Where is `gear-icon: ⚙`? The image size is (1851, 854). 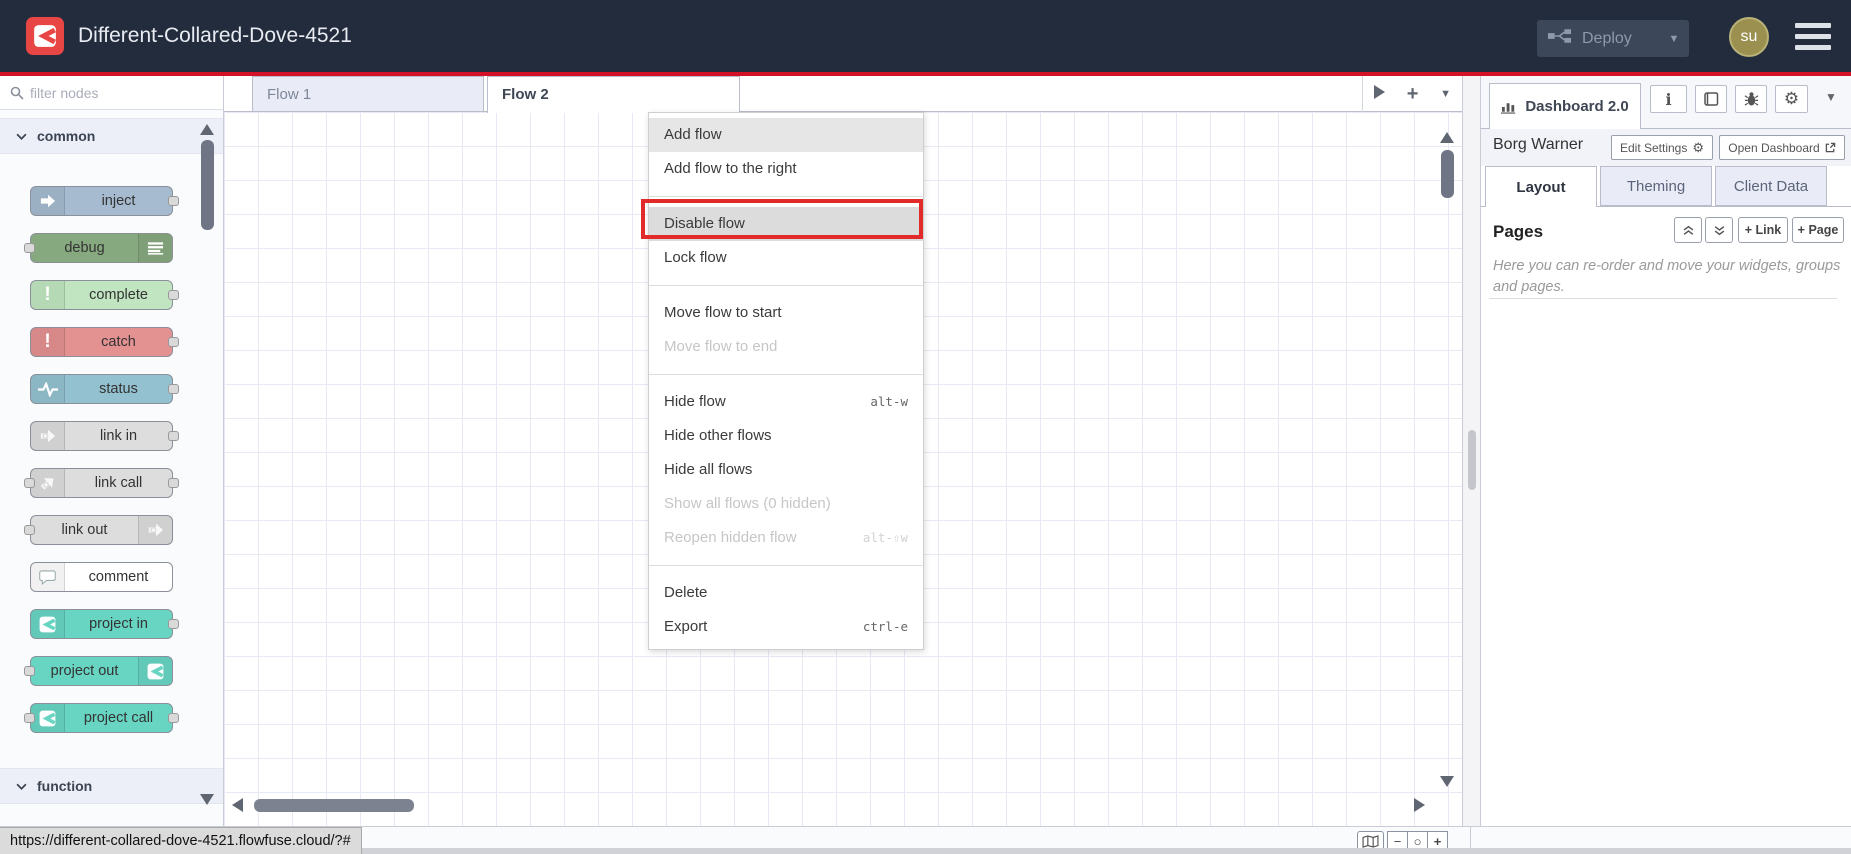
gear-icon: ⚙ is located at coordinates (1791, 99).